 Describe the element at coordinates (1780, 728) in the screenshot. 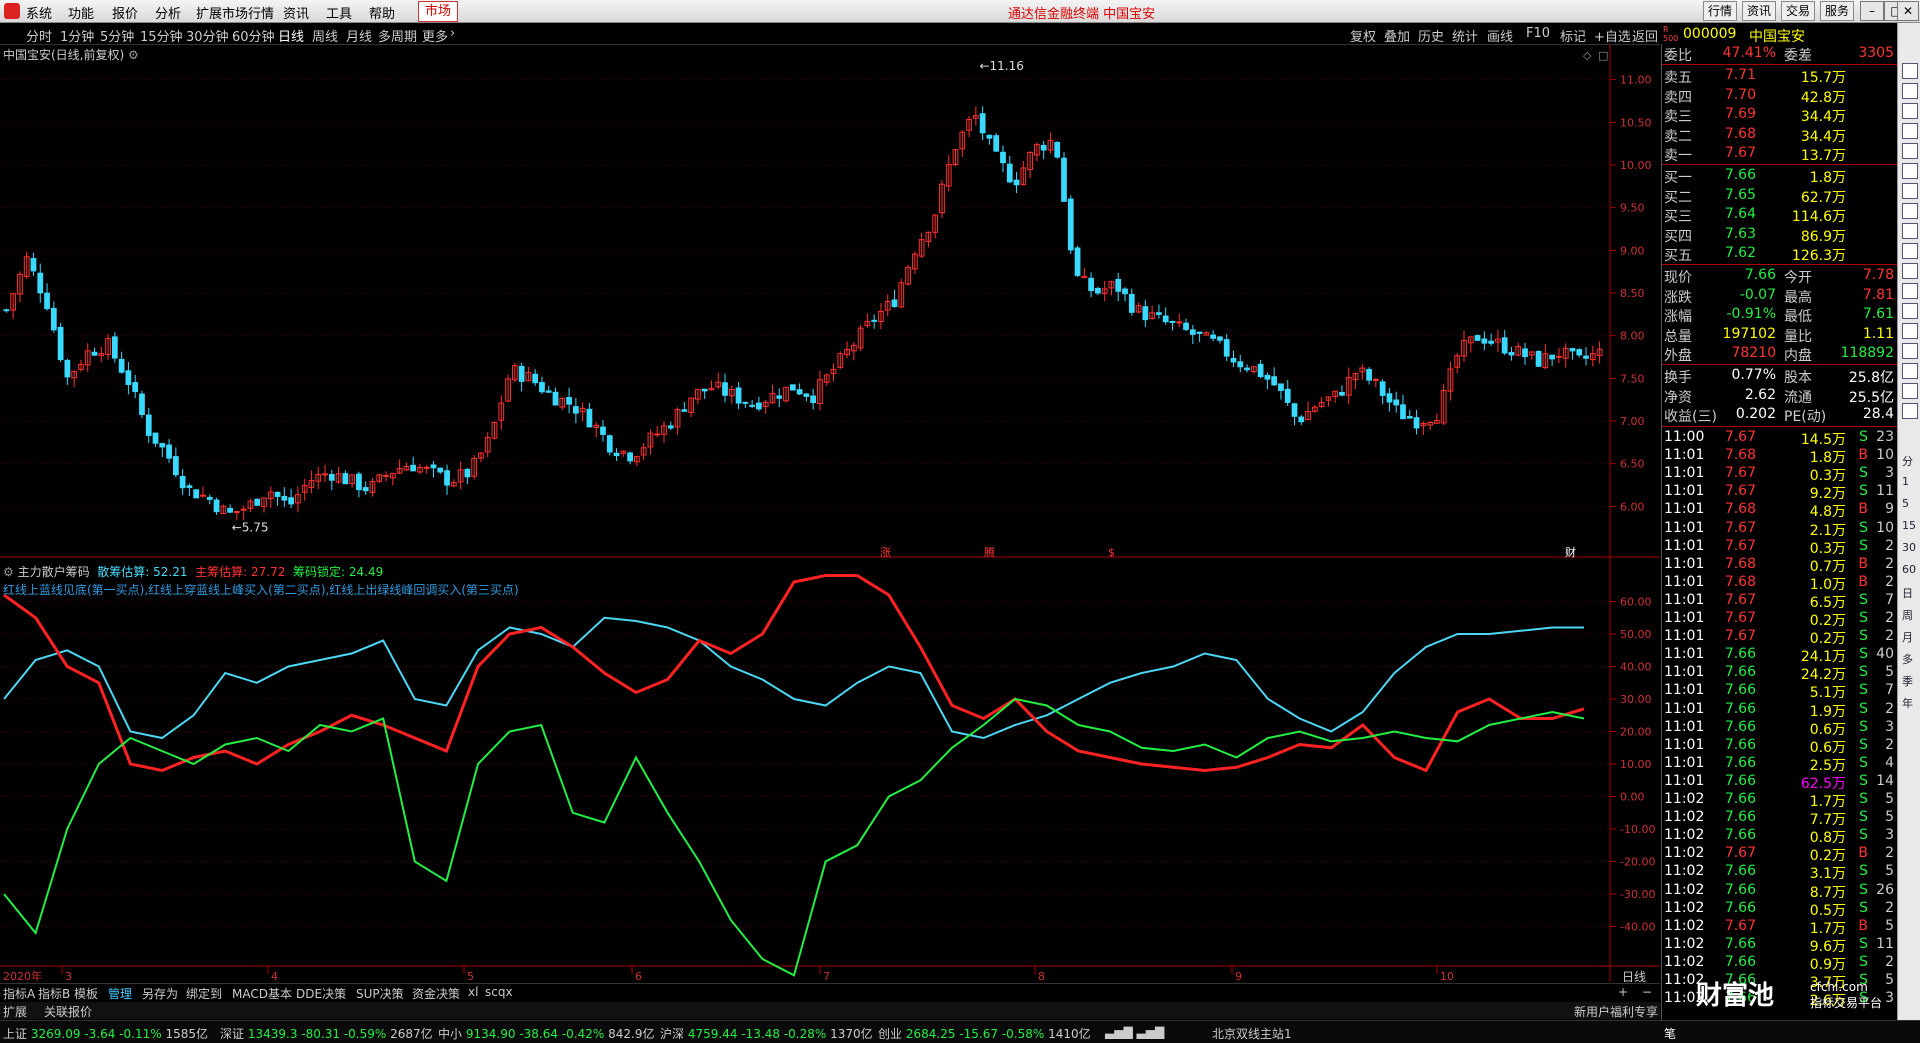

I see `tick-row: 11:01 7.66 0.6万 S 3` at that location.